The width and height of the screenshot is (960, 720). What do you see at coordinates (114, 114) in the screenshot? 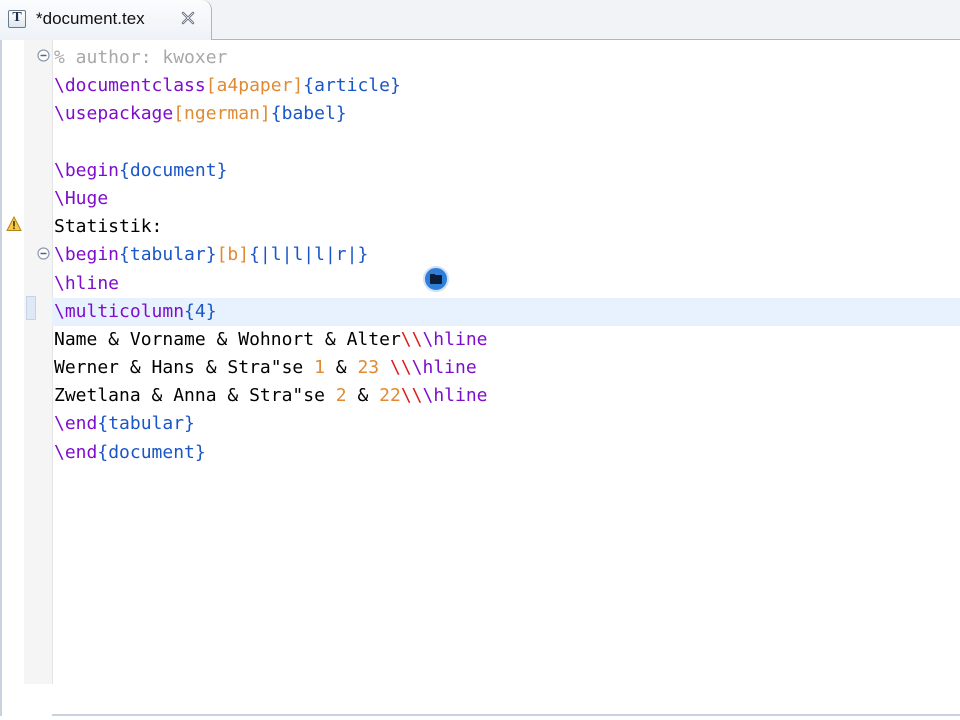
I see `code-token: \usepackage` at bounding box center [114, 114].